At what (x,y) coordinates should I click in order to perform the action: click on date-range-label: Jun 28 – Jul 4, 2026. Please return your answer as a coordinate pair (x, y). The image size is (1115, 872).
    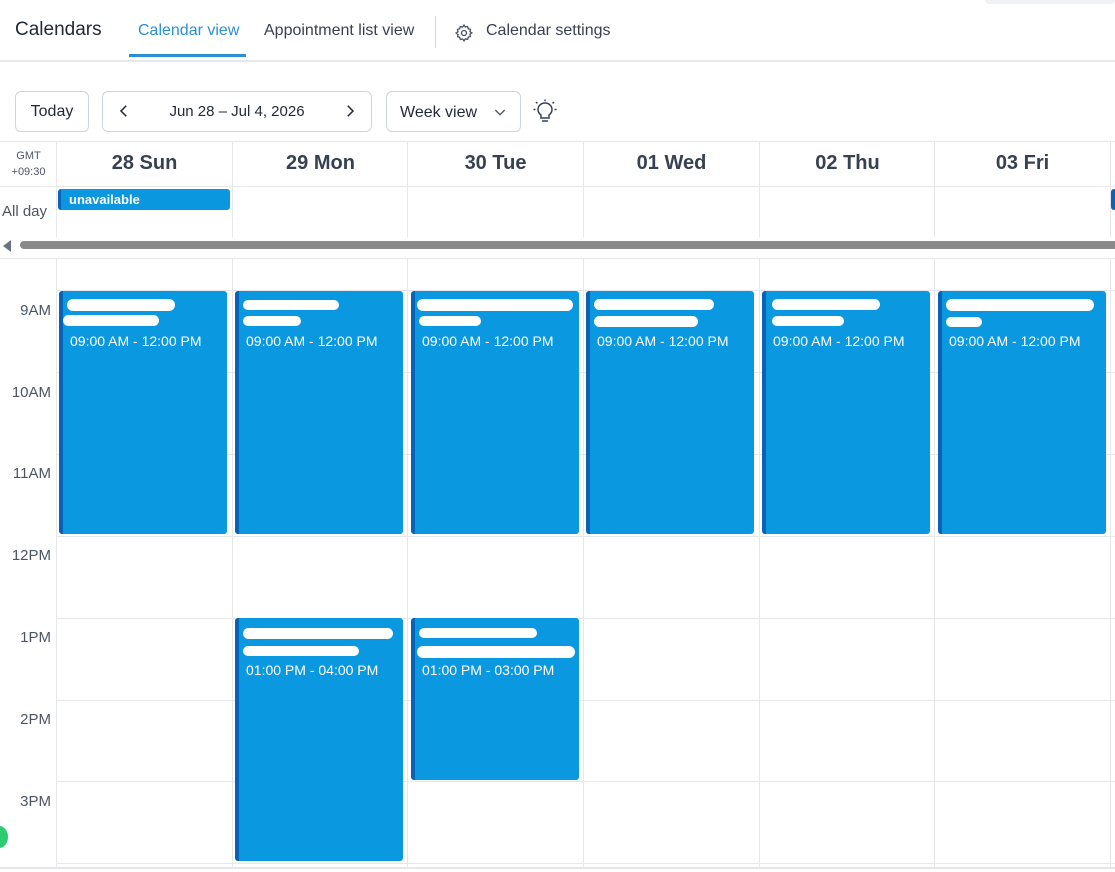
    Looking at the image, I should click on (237, 111).